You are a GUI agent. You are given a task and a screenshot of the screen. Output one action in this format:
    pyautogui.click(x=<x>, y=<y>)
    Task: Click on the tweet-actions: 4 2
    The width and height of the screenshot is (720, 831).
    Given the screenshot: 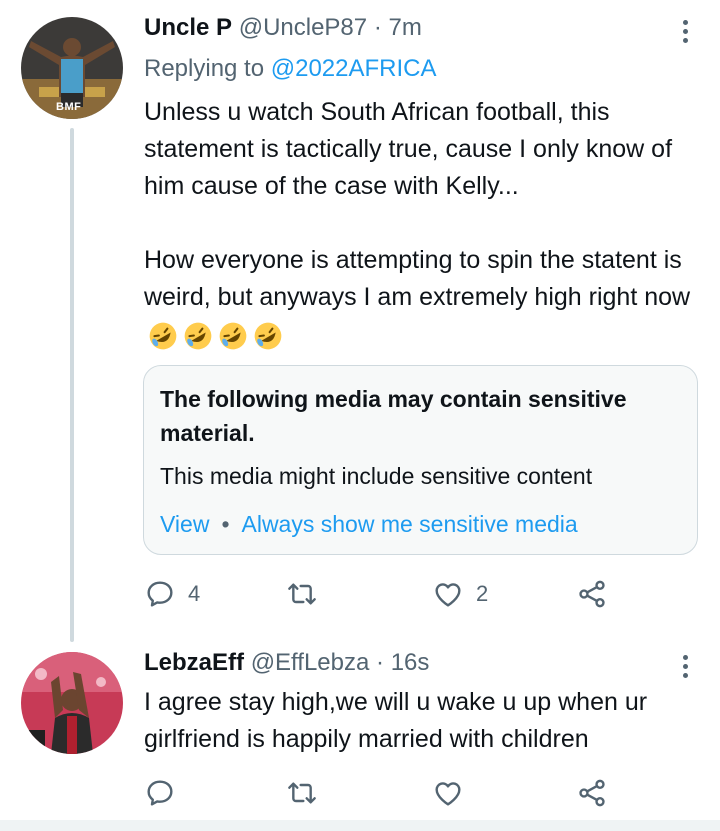 What is the action you would take?
    pyautogui.click(x=379, y=594)
    